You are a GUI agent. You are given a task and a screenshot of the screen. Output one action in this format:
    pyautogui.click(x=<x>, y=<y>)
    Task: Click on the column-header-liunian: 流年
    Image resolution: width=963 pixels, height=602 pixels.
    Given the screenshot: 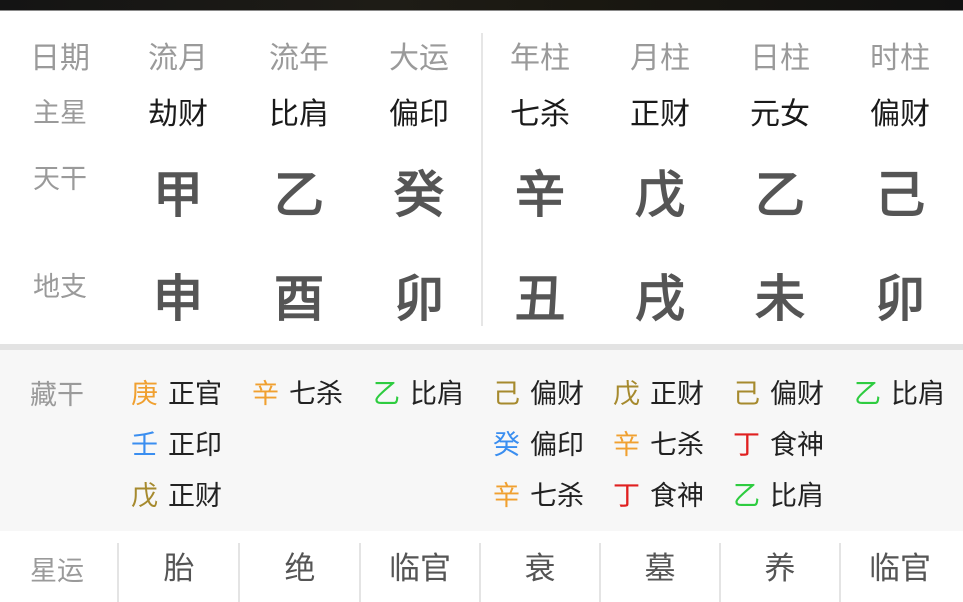 What is the action you would take?
    pyautogui.click(x=299, y=55)
    